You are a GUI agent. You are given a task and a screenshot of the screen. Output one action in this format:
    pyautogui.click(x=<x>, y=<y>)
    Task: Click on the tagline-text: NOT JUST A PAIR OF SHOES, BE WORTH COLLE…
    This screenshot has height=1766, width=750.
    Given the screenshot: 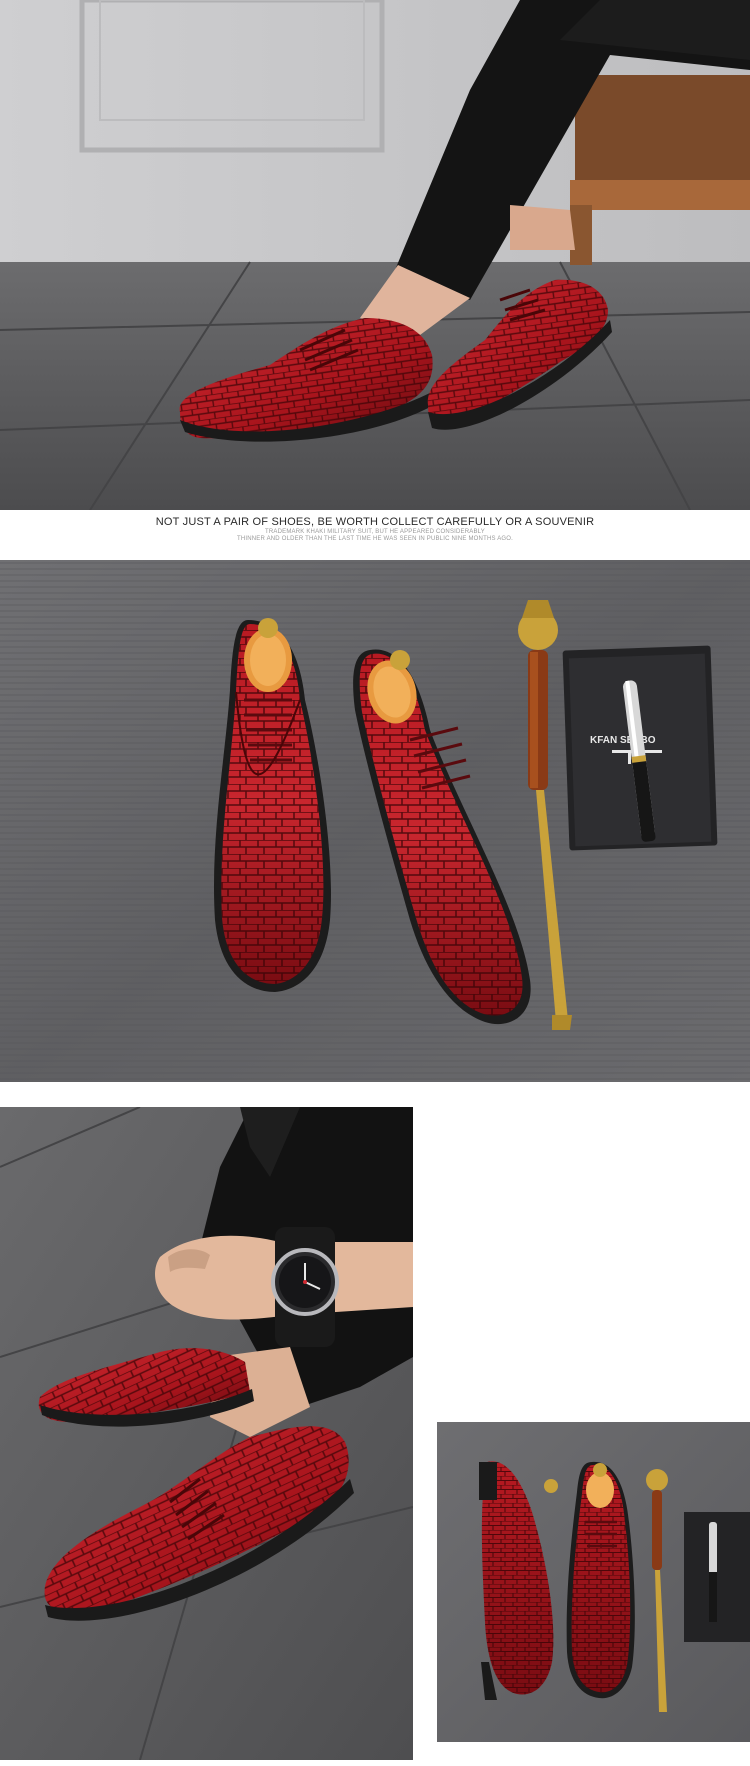 What is the action you would take?
    pyautogui.click(x=375, y=522)
    